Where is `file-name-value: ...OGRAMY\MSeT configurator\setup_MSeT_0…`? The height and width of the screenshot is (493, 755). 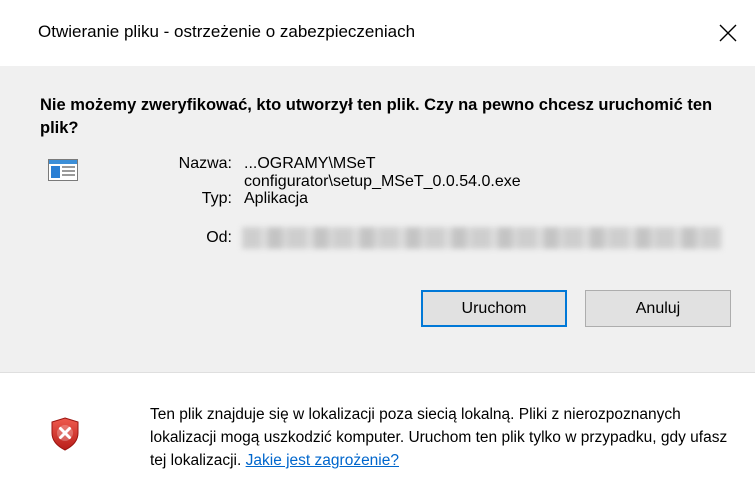
file-name-value: ...OGRAMY\MSeT configurator\setup_MSeT_0… is located at coordinates (382, 172).